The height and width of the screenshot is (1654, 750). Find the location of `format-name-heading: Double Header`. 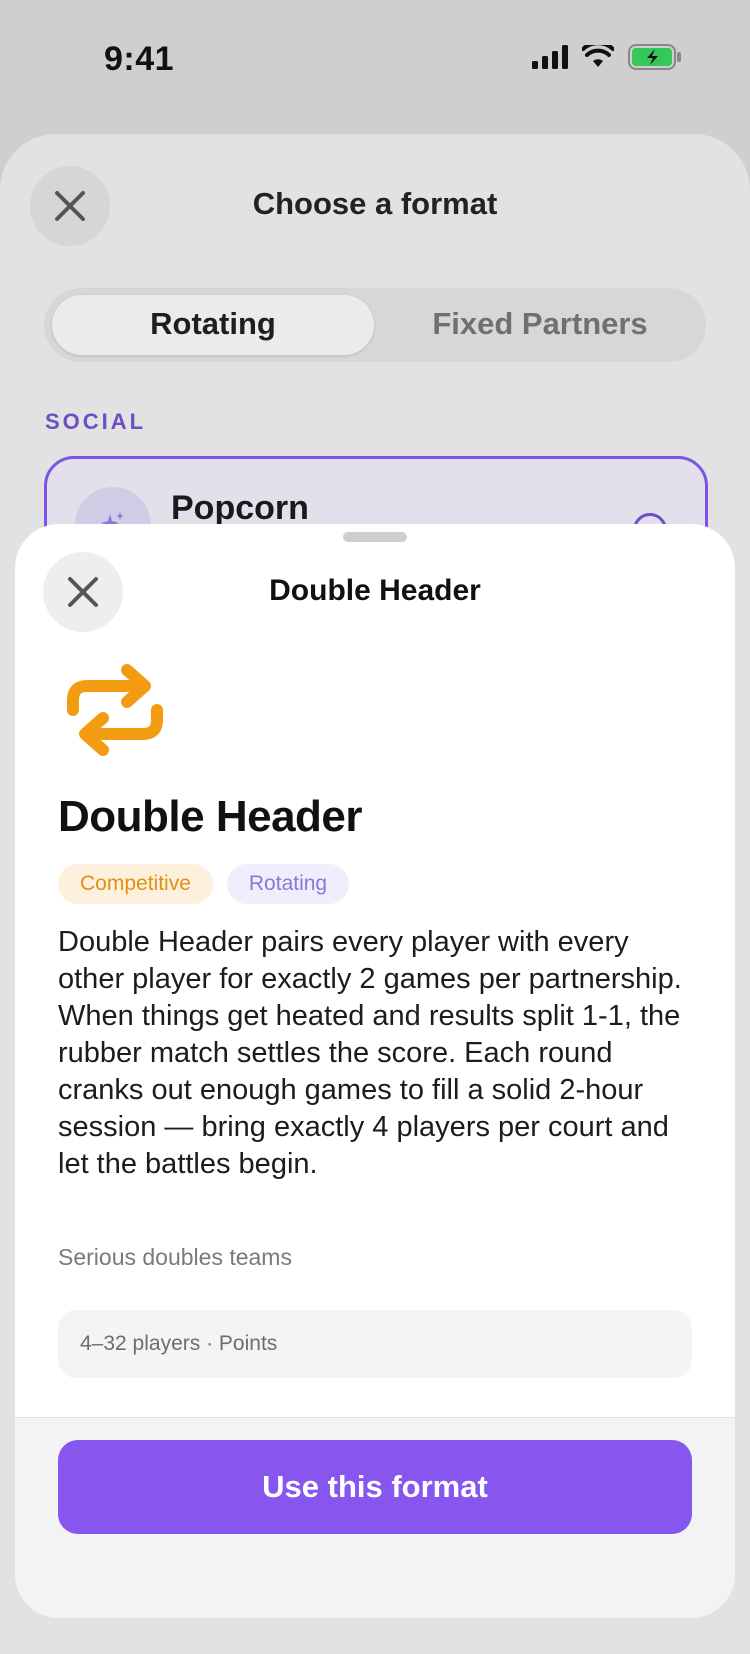

format-name-heading: Double Header is located at coordinates (210, 816).